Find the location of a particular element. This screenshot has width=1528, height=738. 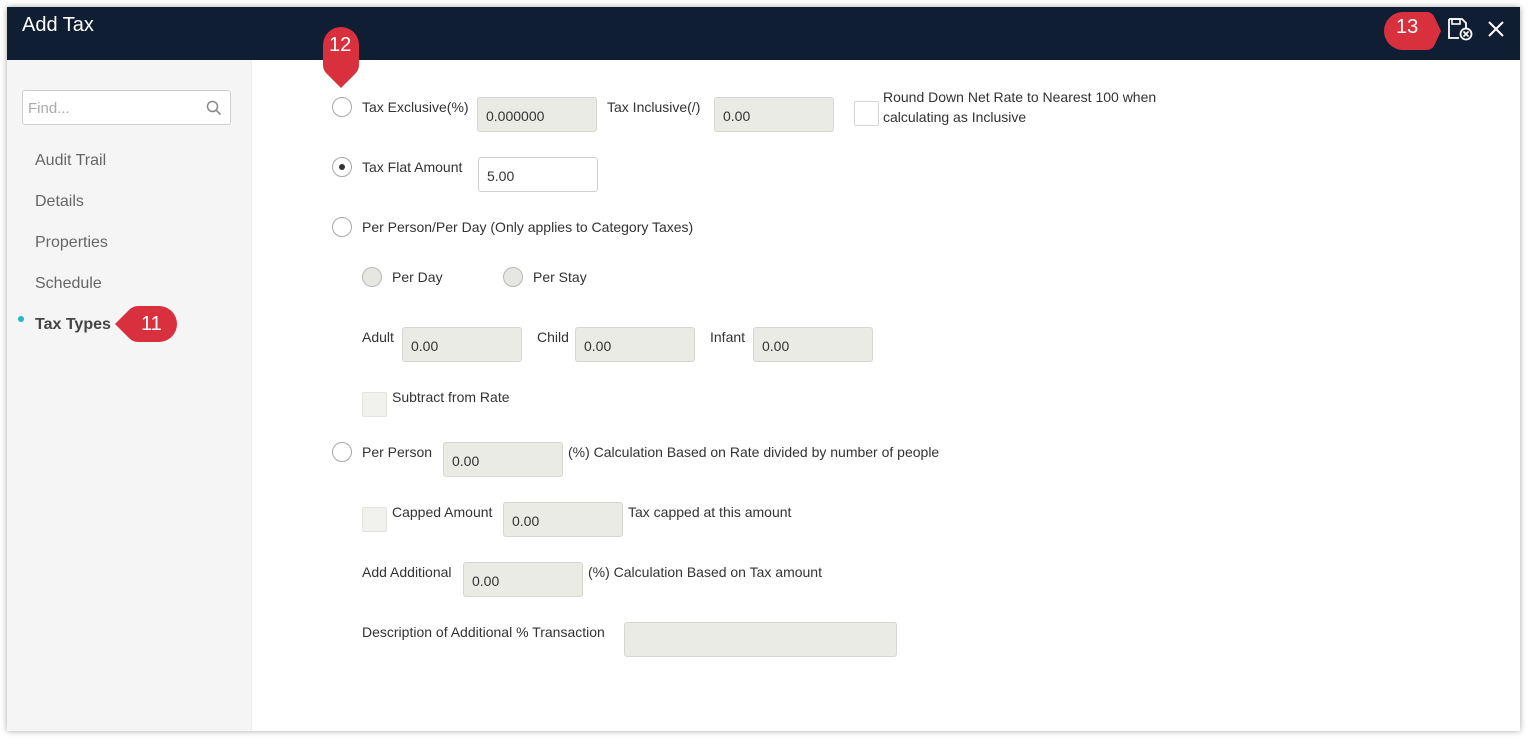

tax-flat-amount-field: 5.00 is located at coordinates (538, 174).